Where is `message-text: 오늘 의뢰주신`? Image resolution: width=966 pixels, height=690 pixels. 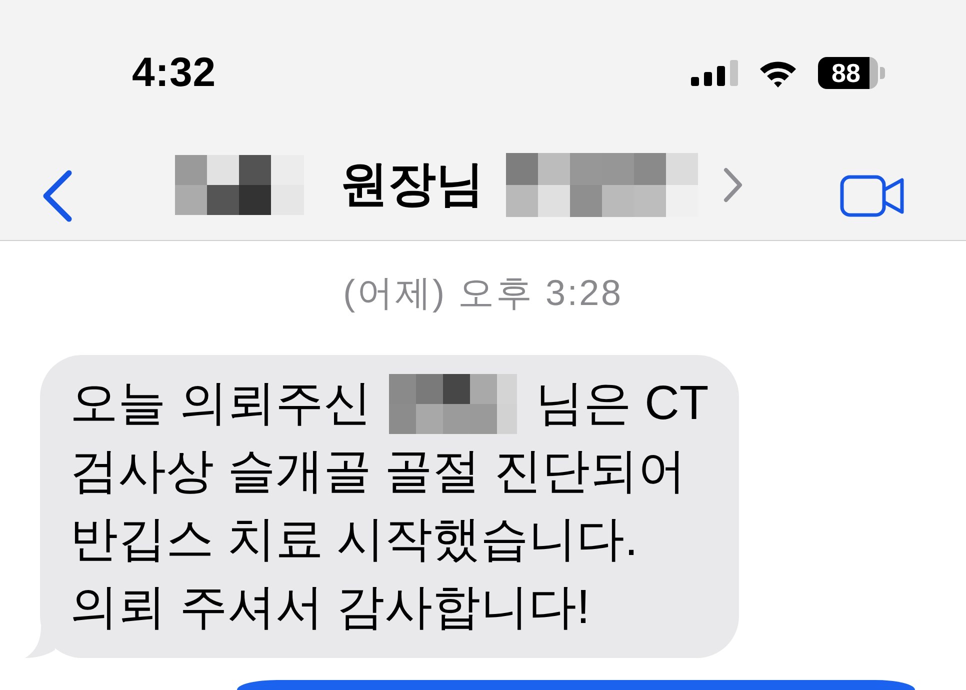 message-text: 오늘 의뢰주신 is located at coordinates (221, 404).